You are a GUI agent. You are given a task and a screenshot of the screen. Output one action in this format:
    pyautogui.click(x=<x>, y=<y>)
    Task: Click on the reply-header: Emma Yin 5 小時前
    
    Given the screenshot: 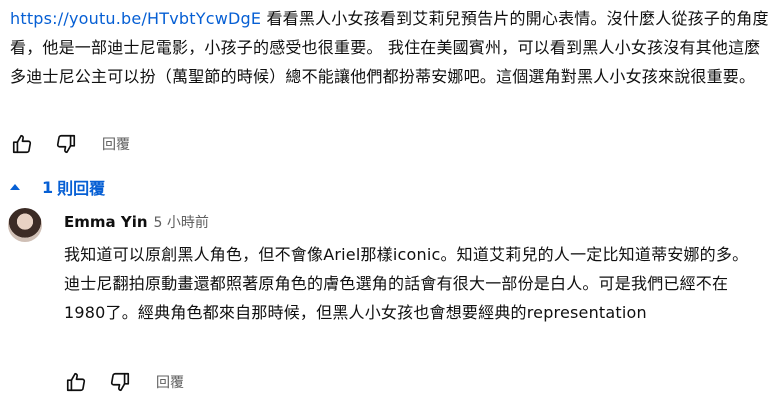 What is the action you would take?
    pyautogui.click(x=136, y=222)
    